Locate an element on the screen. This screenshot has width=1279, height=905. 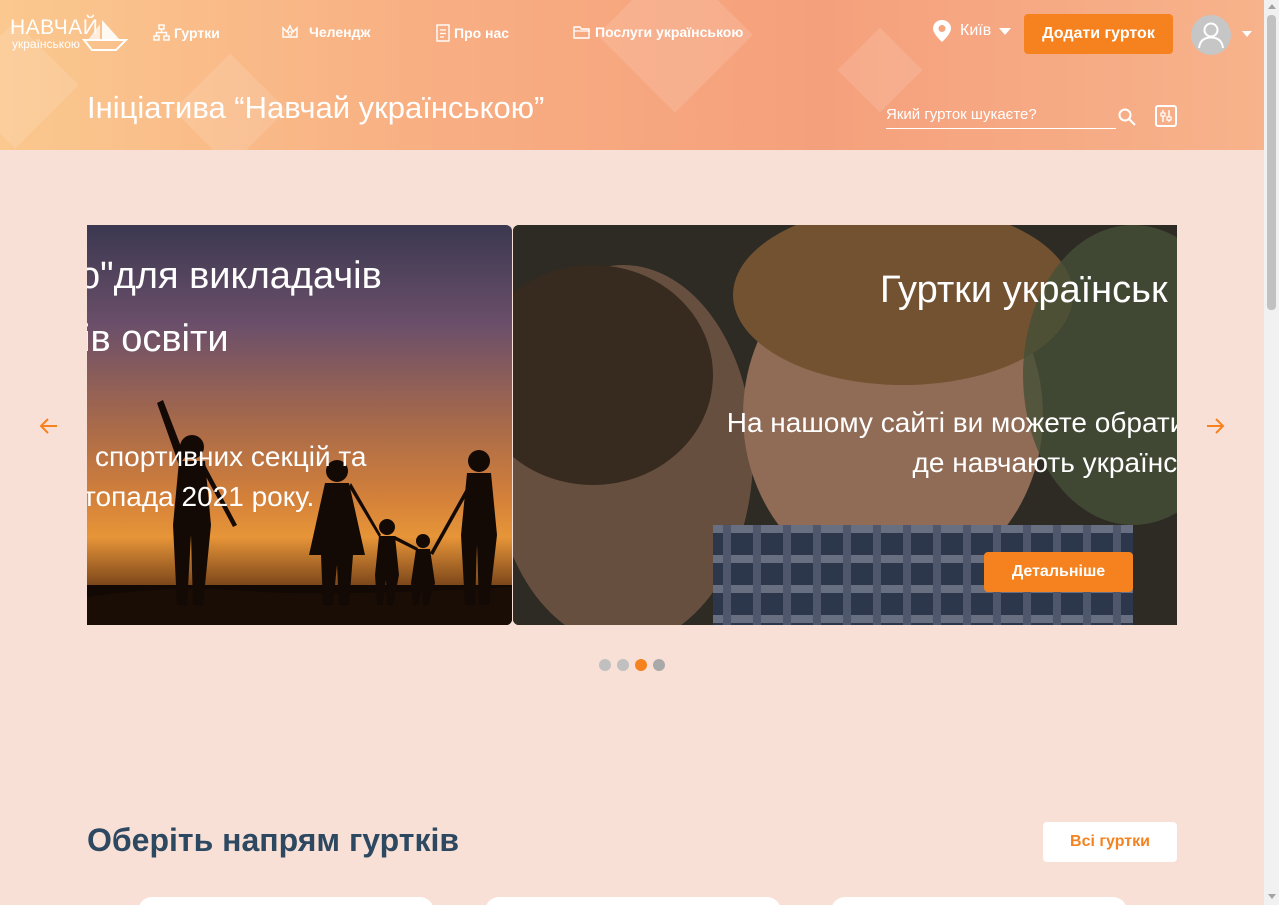
slide-title: ів освіти is located at coordinates (158, 339).